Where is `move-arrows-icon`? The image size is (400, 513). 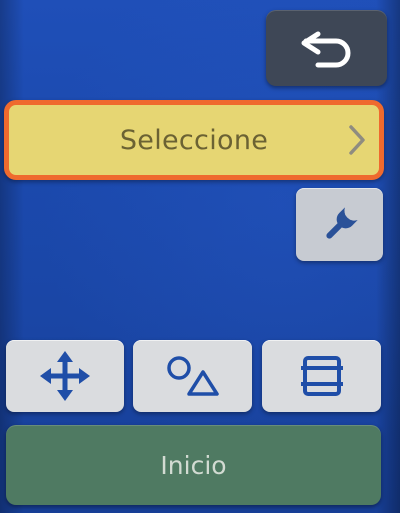
move-arrows-icon is located at coordinates (65, 376).